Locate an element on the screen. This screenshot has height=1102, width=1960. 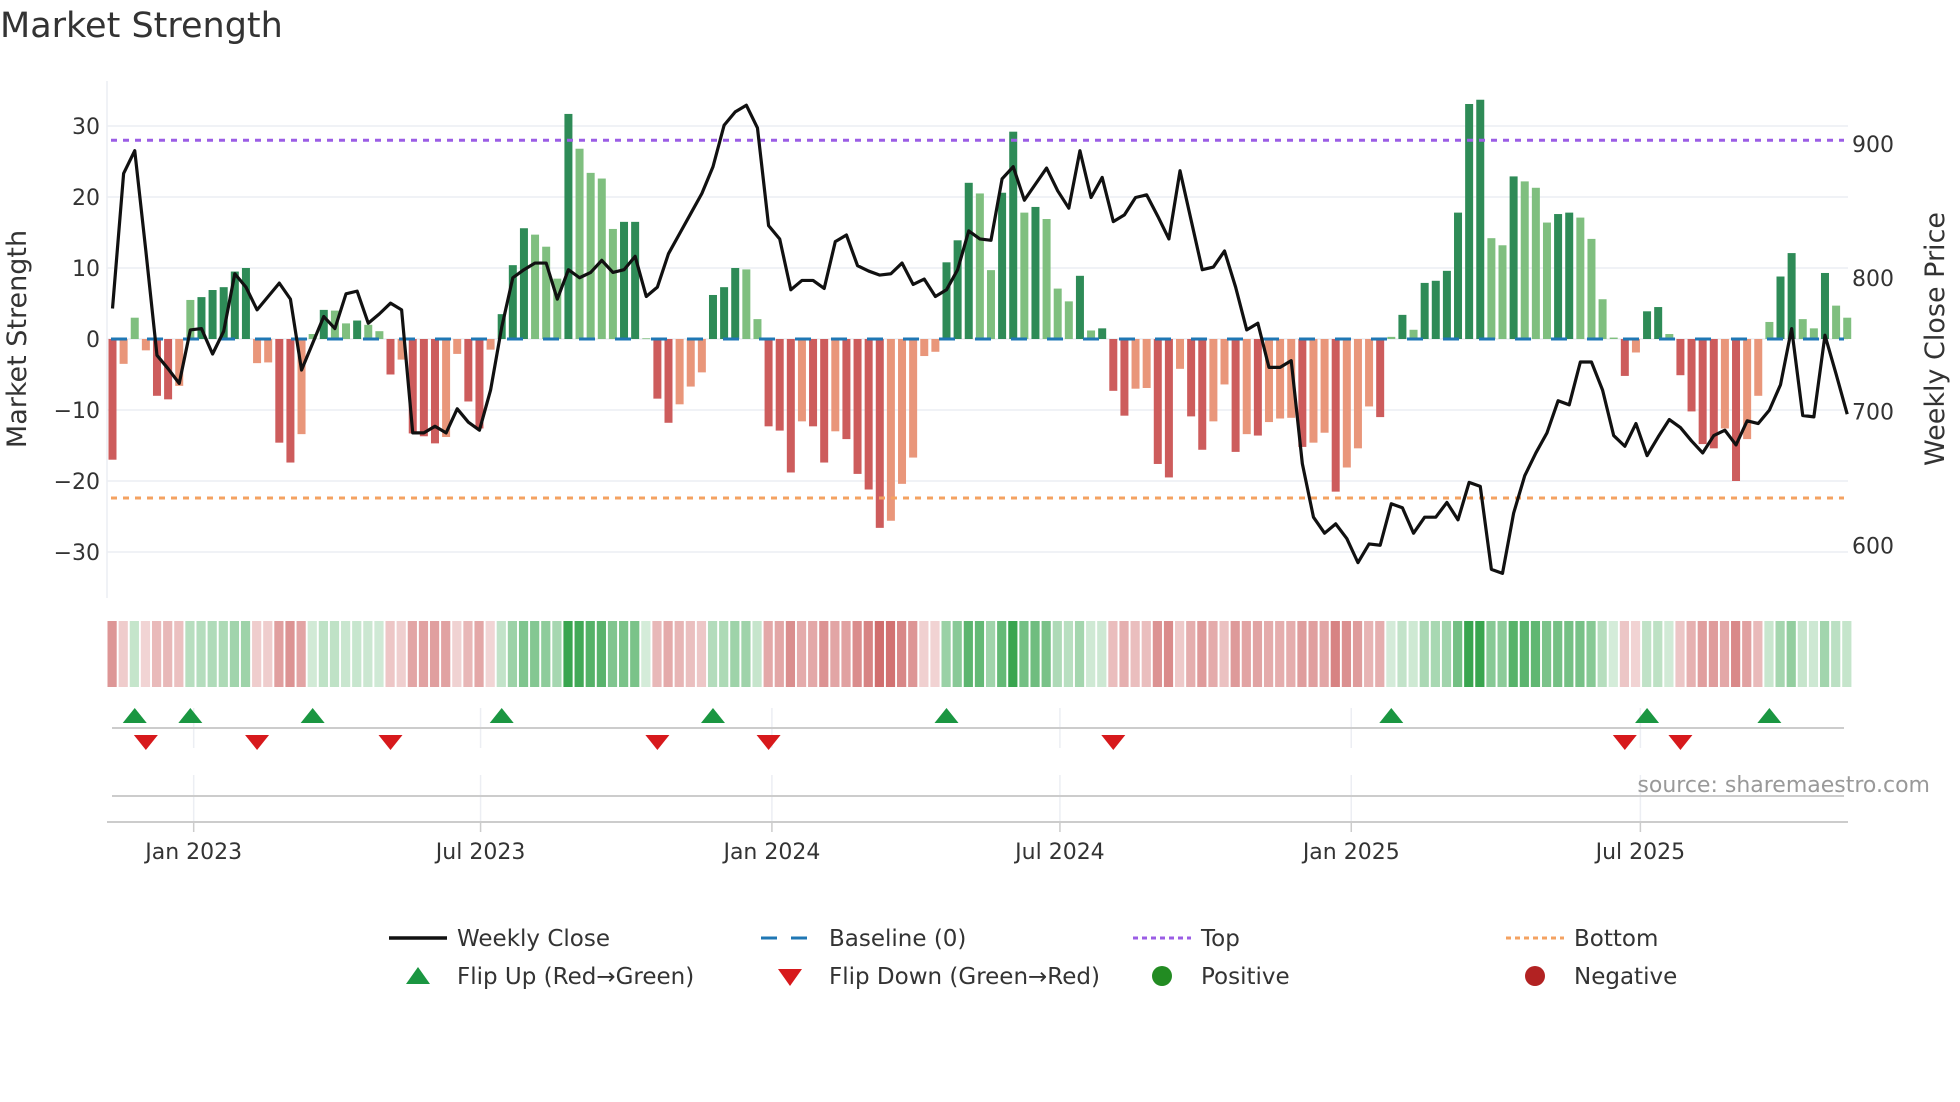
y-tick-label: −10 is located at coordinates (77, 411).